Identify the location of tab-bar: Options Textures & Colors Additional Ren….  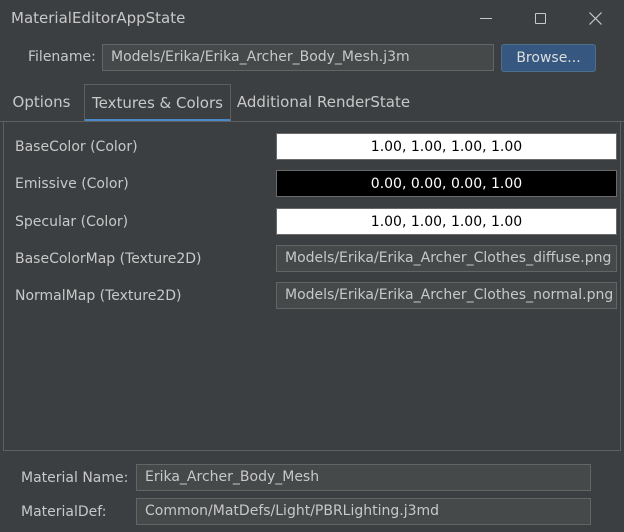
(312, 103).